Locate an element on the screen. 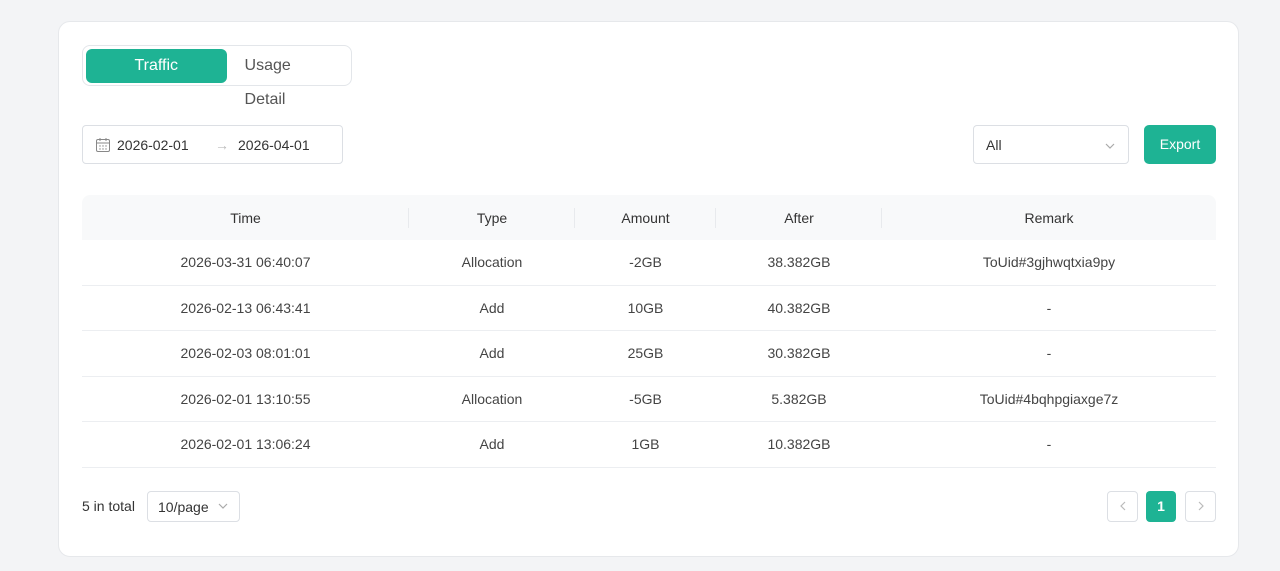 The width and height of the screenshot is (1280, 571). column-header-time: Time is located at coordinates (245, 218).